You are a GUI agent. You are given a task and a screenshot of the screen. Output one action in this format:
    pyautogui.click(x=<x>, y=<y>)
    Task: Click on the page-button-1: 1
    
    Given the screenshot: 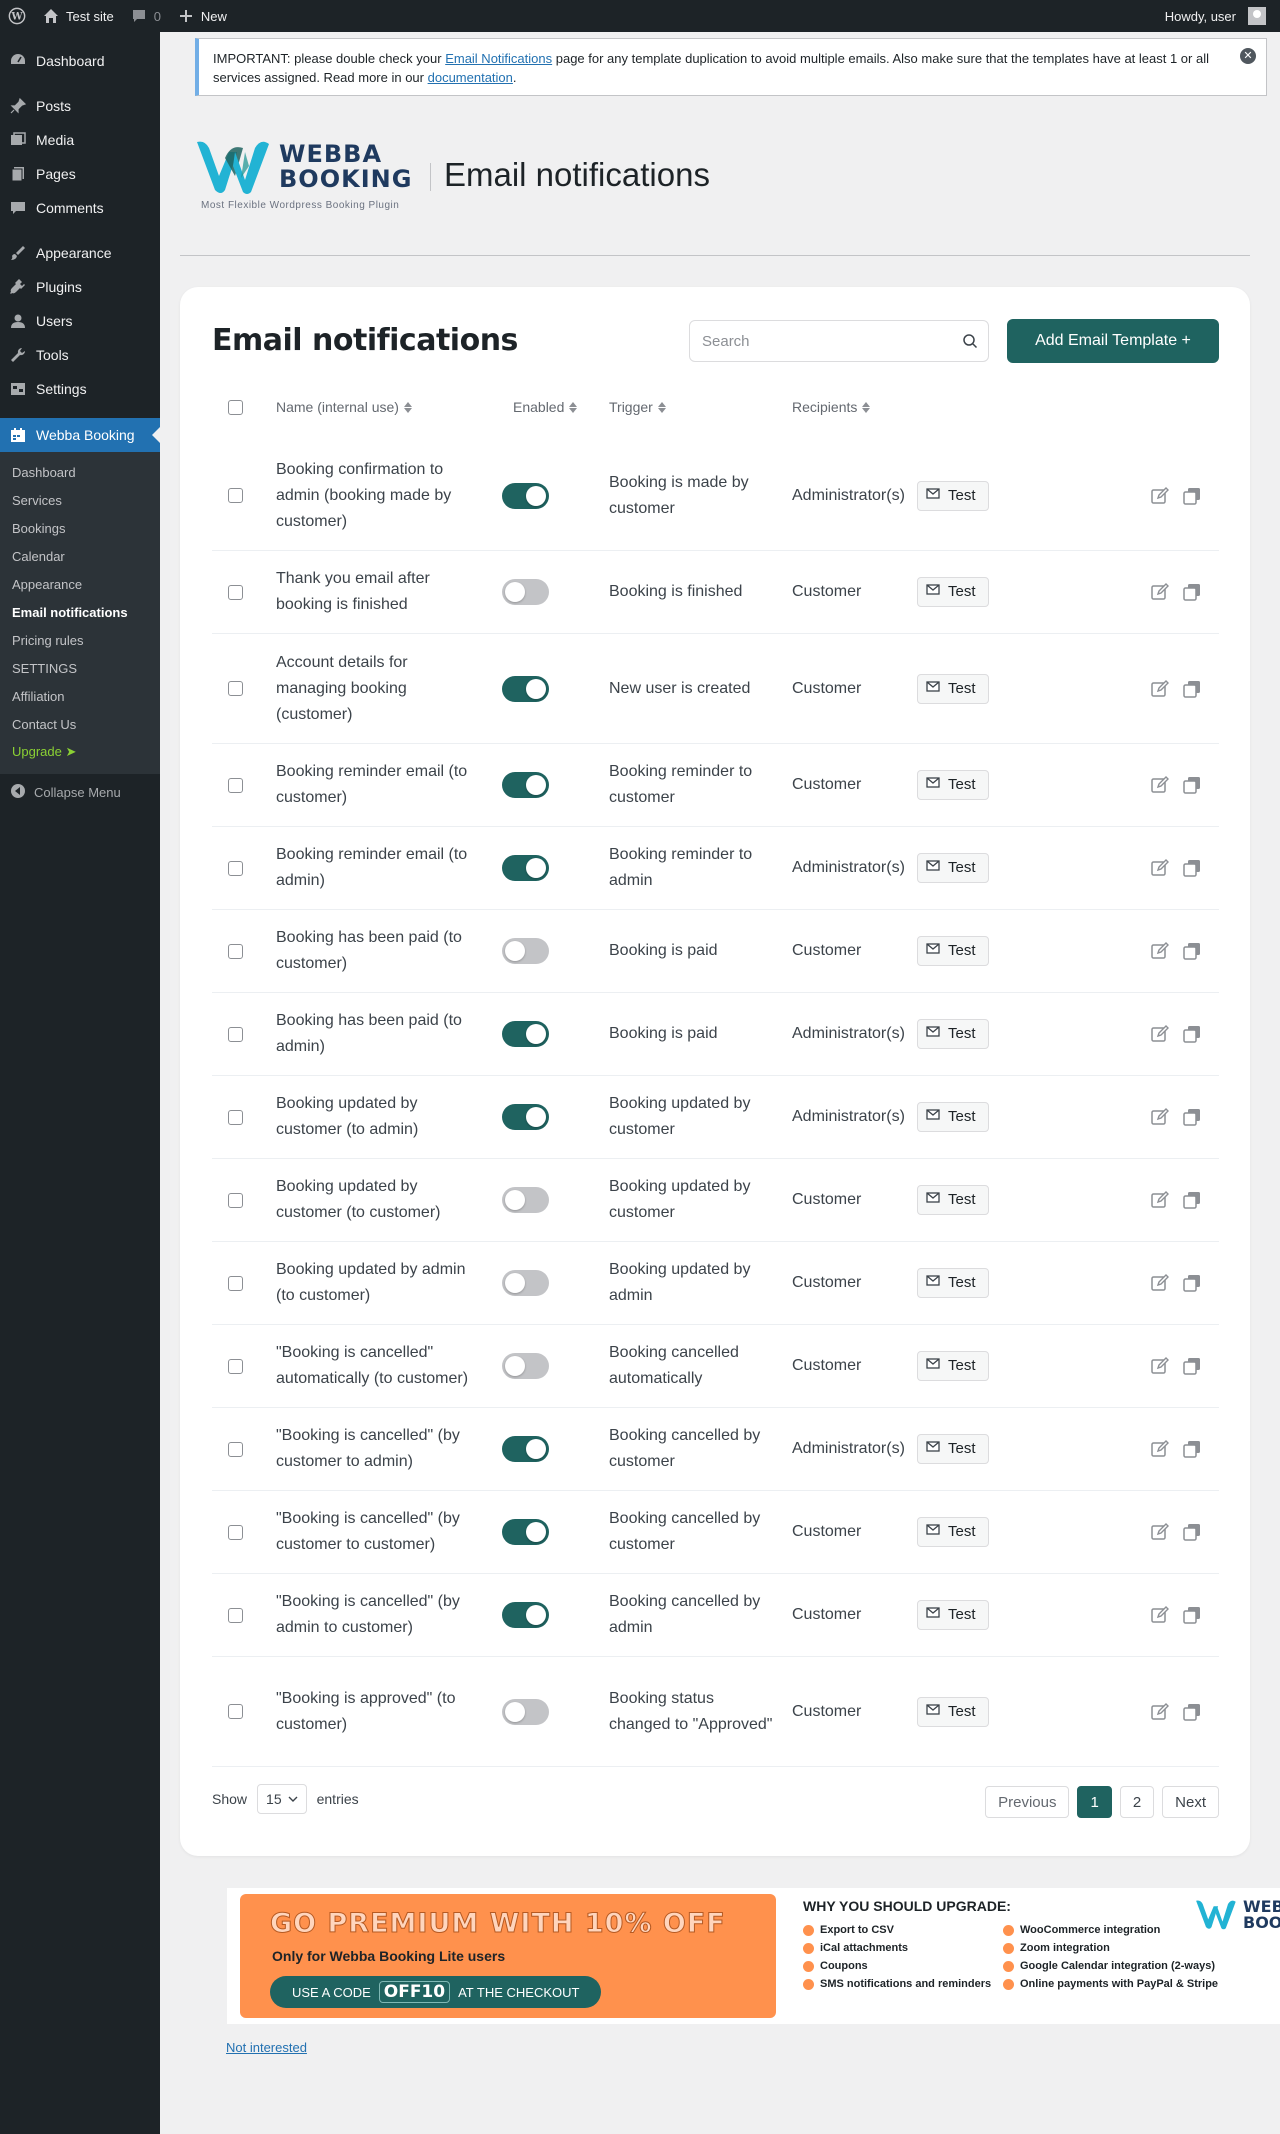 What is the action you would take?
    pyautogui.click(x=1094, y=1802)
    